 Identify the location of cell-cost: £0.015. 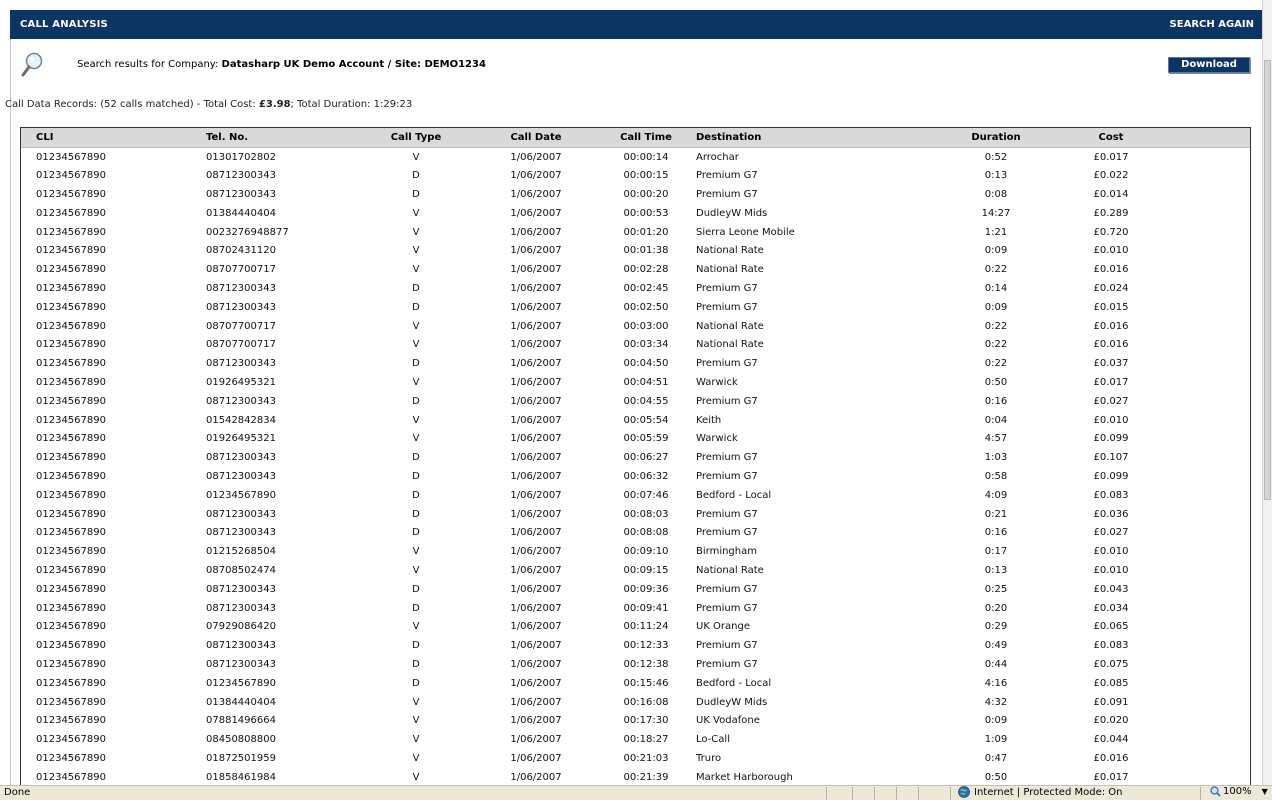
(1111, 307).